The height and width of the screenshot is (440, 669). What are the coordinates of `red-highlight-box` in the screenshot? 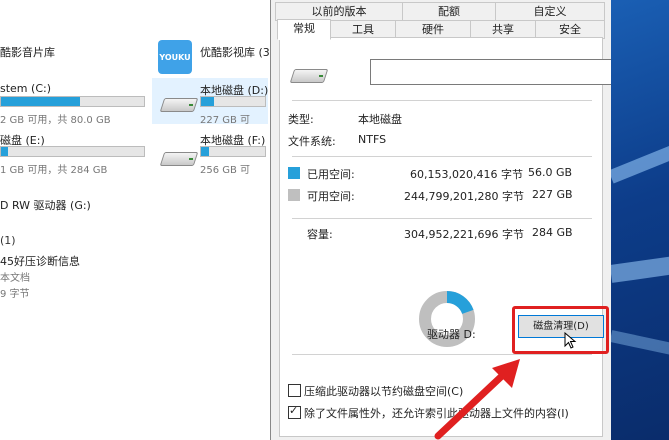 It's located at (560, 330).